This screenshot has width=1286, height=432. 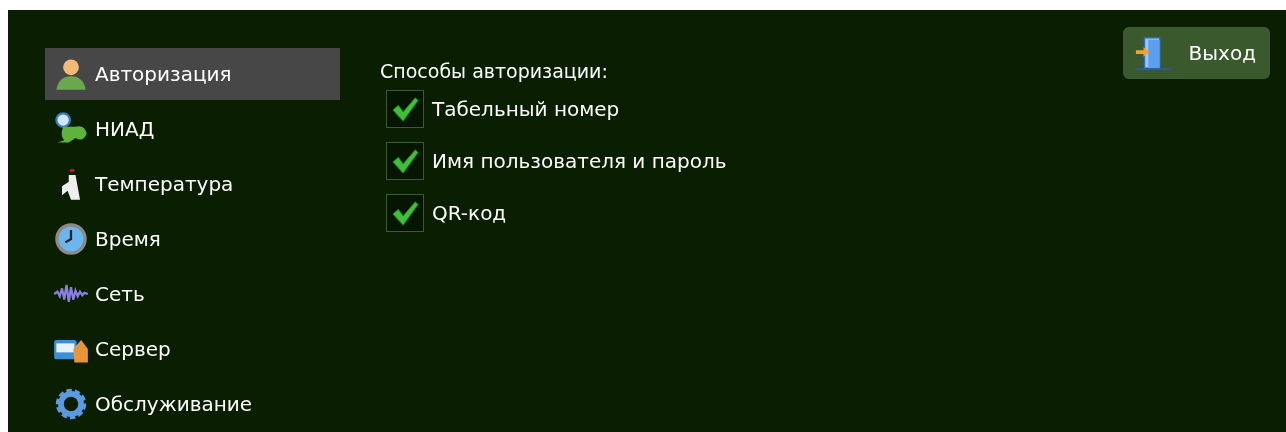 What do you see at coordinates (71, 74) in the screenshot?
I see `user-icon` at bounding box center [71, 74].